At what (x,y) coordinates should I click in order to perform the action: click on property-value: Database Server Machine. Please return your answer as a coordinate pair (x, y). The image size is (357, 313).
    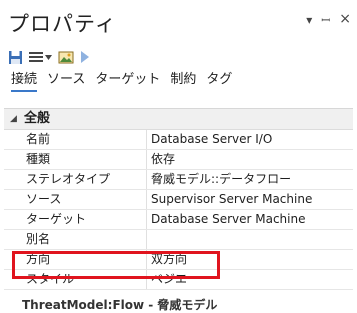
    Looking at the image, I should click on (250, 219).